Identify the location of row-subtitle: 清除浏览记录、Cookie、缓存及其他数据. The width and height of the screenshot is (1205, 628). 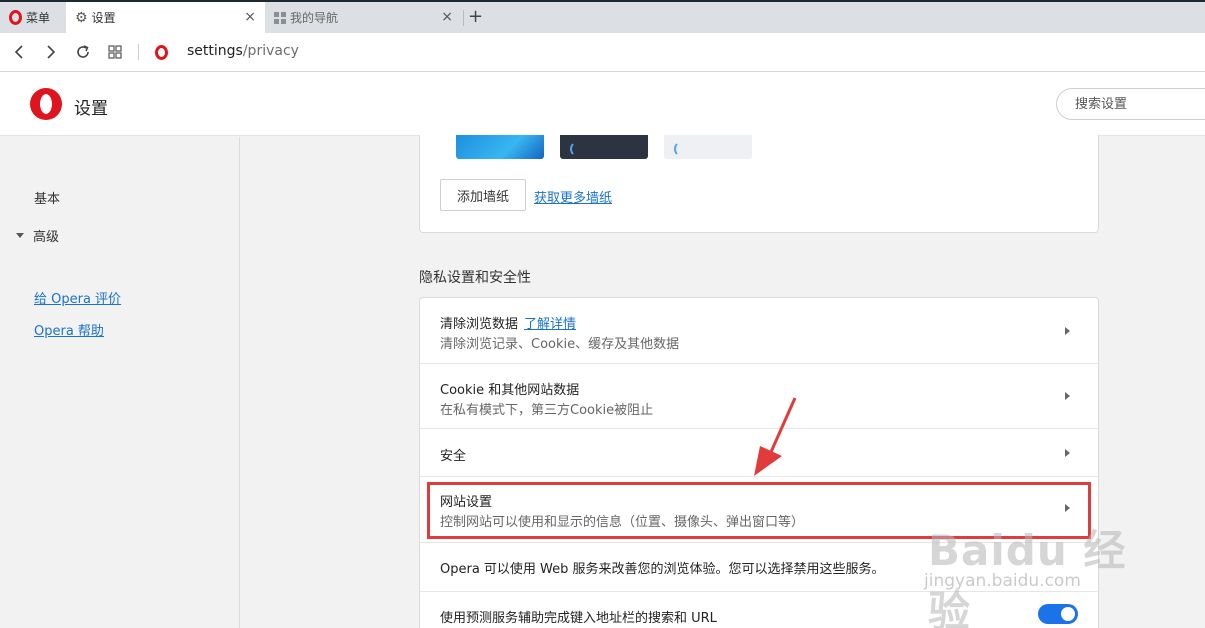
(560, 344).